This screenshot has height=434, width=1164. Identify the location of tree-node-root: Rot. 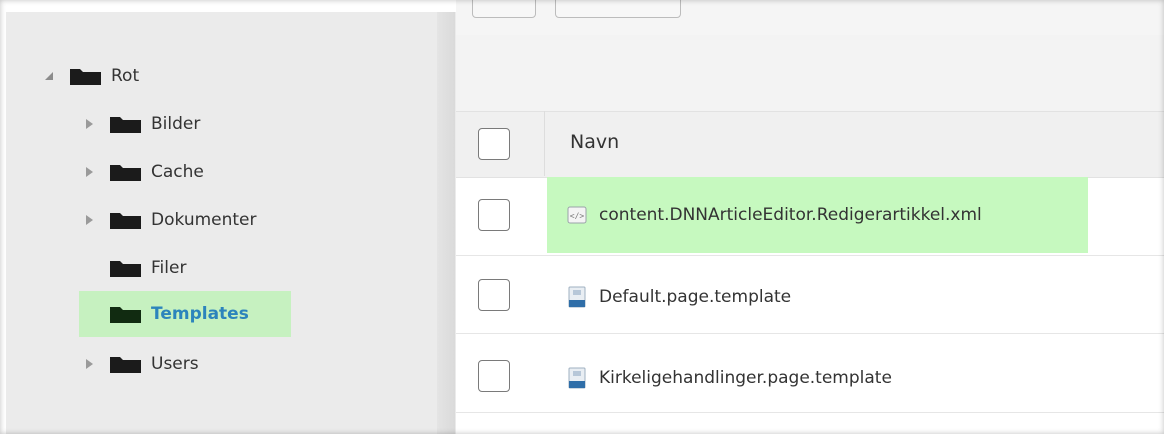
(89, 76).